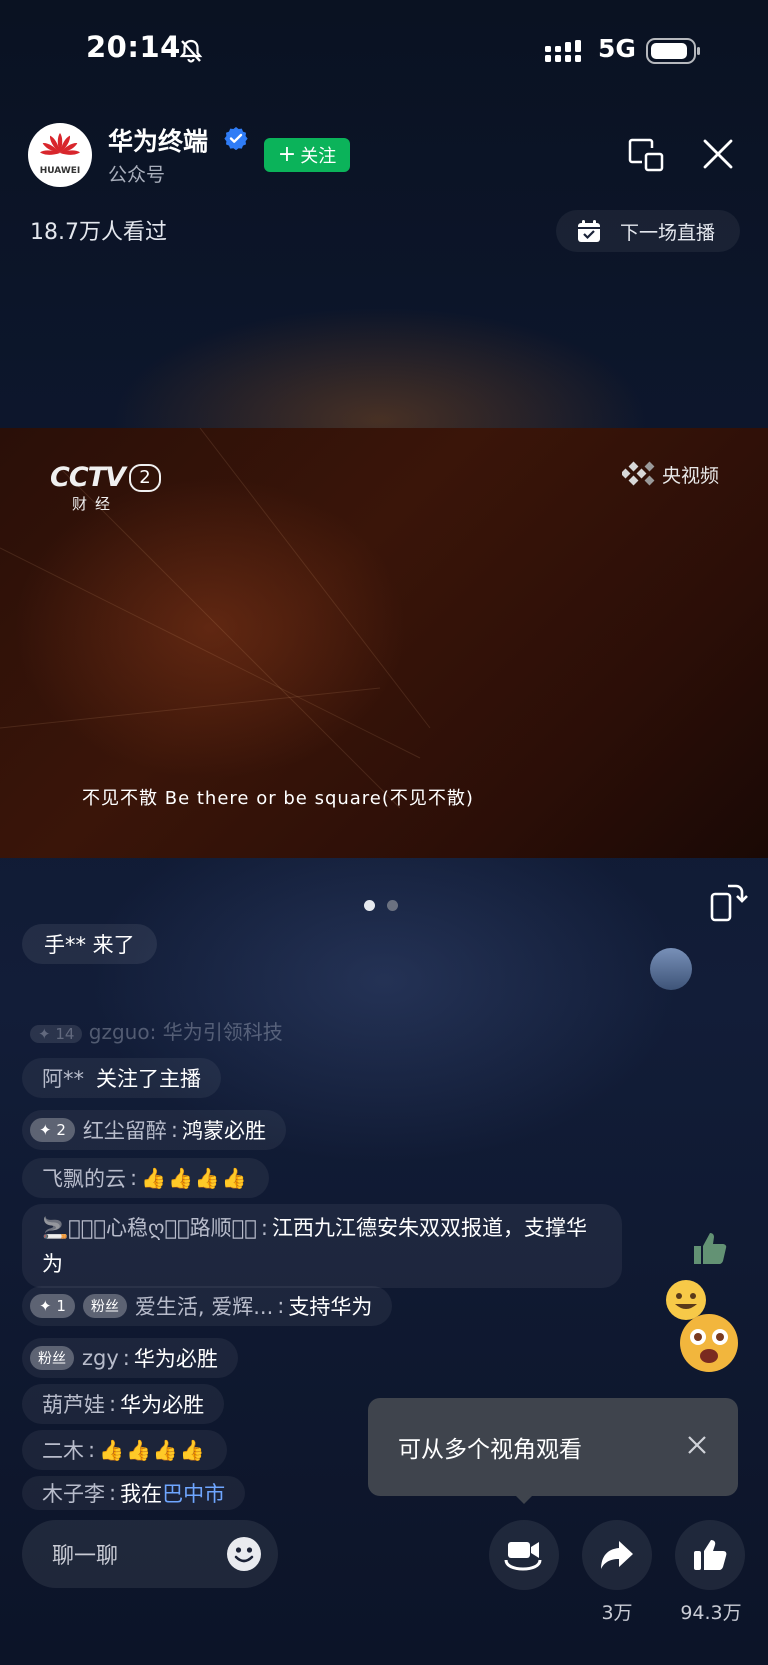 The height and width of the screenshot is (1665, 768). I want to click on camera-angle-icon, so click(523, 1556).